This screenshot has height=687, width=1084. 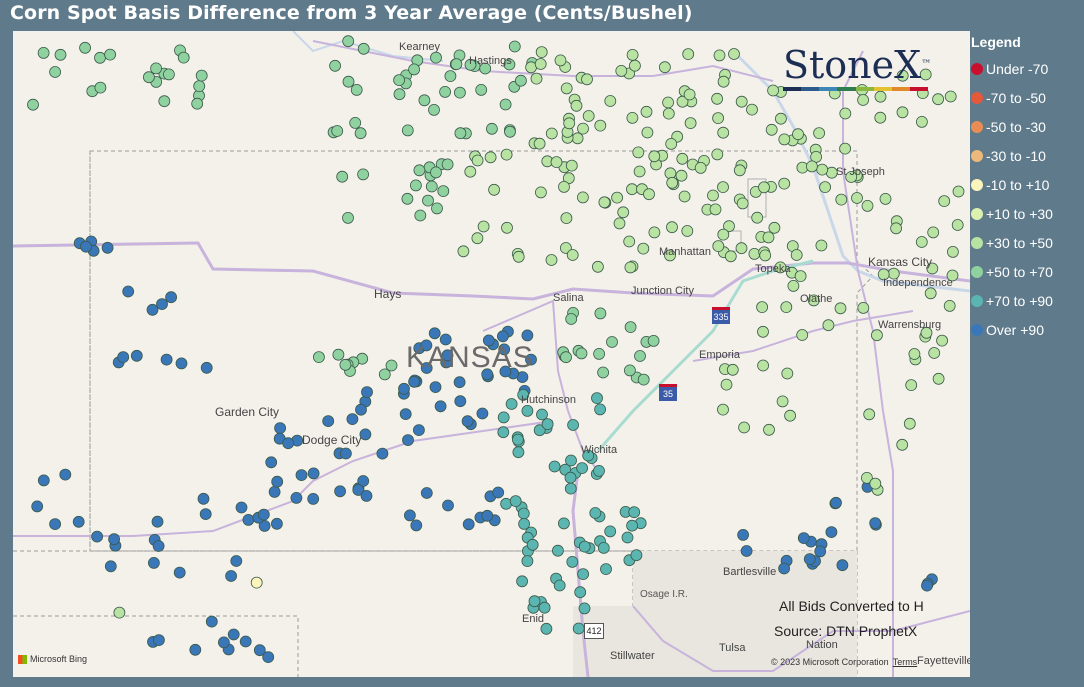 I want to click on legend-item: -70 to -50, so click(x=1027, y=97).